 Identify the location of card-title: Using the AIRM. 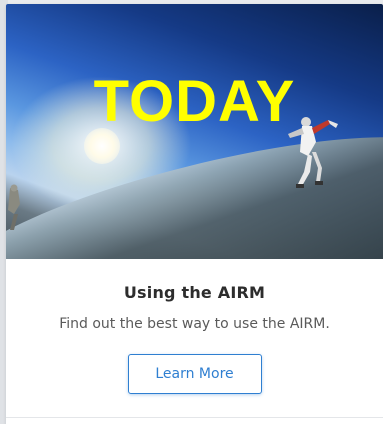
(194, 292).